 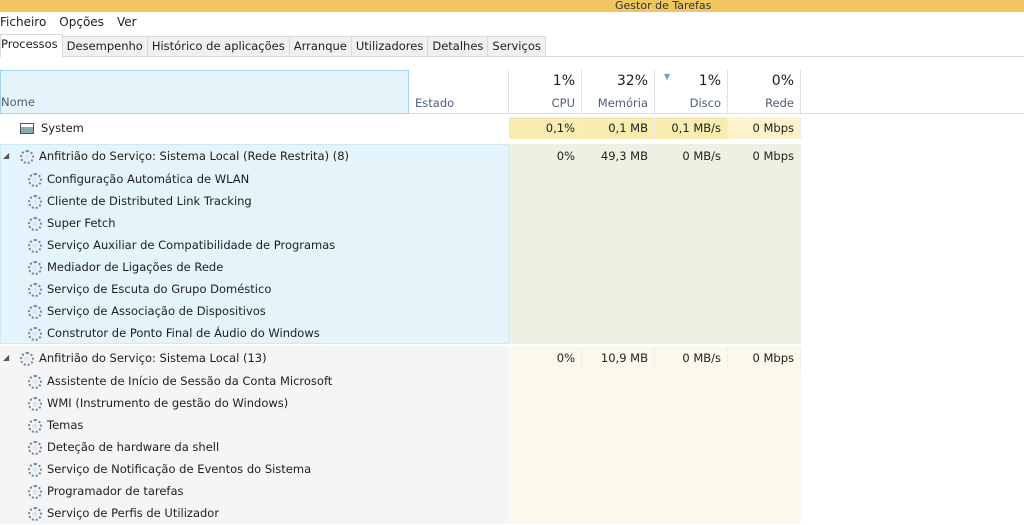 What do you see at coordinates (512, 6) in the screenshot?
I see `title-bar: Gestor de Tarefas` at bounding box center [512, 6].